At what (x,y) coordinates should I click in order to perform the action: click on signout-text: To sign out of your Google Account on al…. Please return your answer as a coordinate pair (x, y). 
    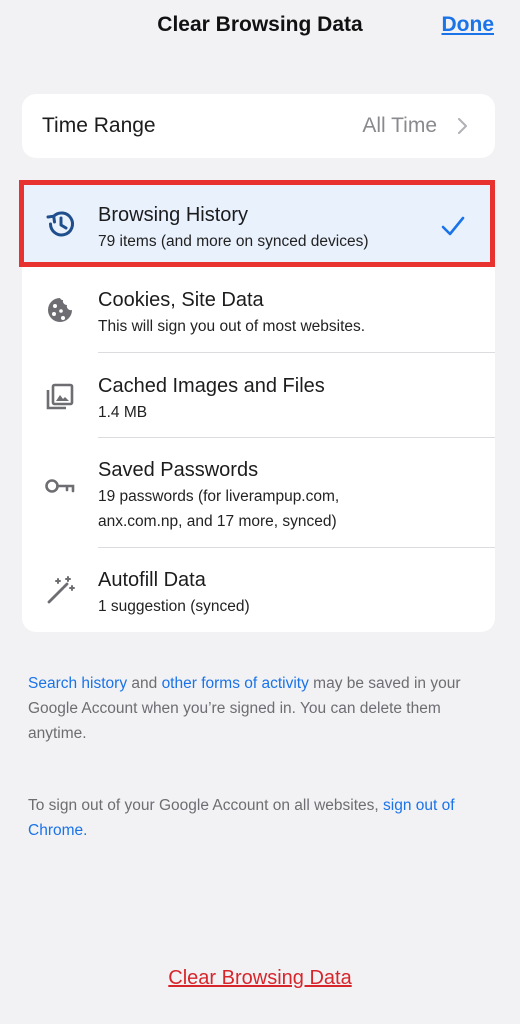
    Looking at the image, I should click on (205, 805).